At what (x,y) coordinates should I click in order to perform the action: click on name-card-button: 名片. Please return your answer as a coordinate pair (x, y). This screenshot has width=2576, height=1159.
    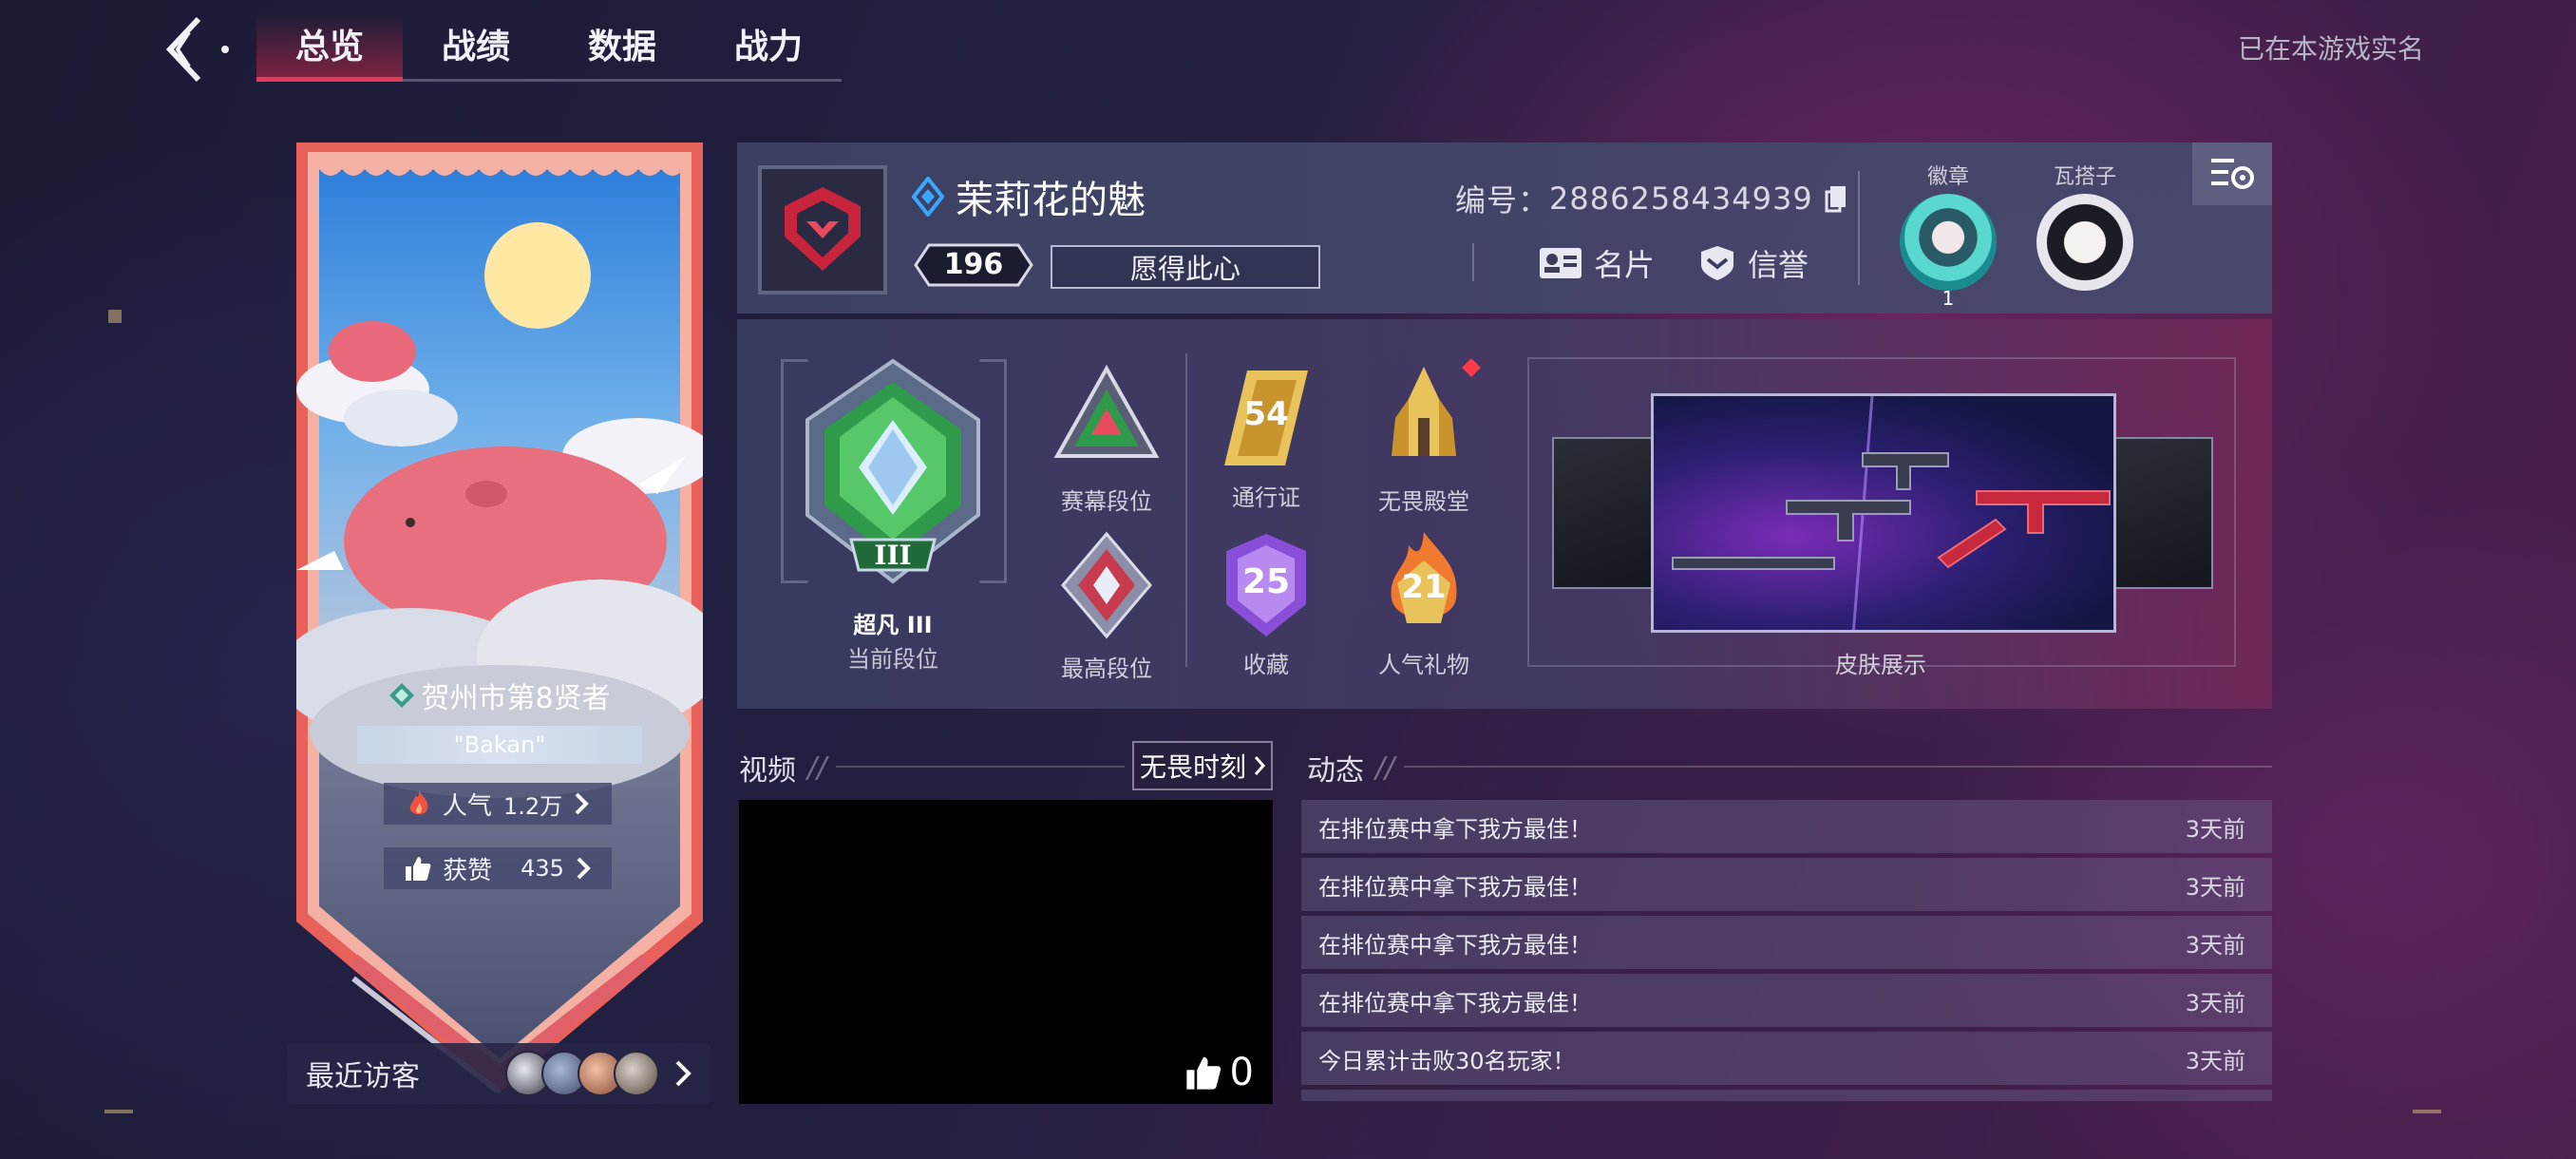
    Looking at the image, I should click on (1597, 263).